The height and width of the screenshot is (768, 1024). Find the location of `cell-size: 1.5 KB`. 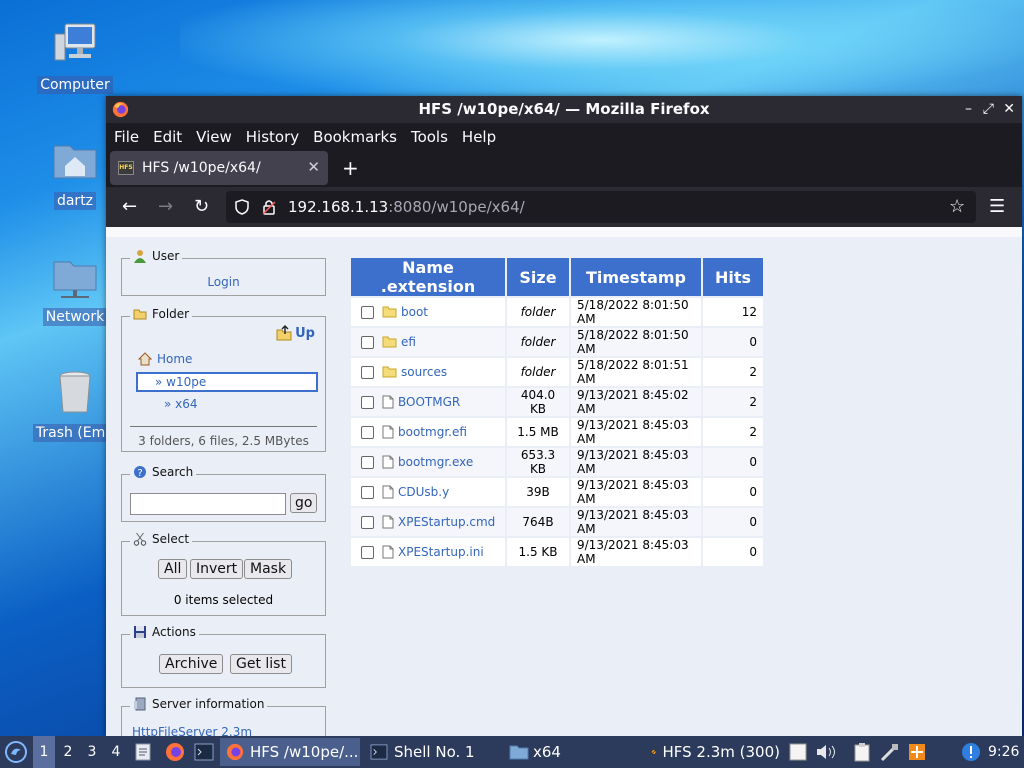

cell-size: 1.5 KB is located at coordinates (538, 552).